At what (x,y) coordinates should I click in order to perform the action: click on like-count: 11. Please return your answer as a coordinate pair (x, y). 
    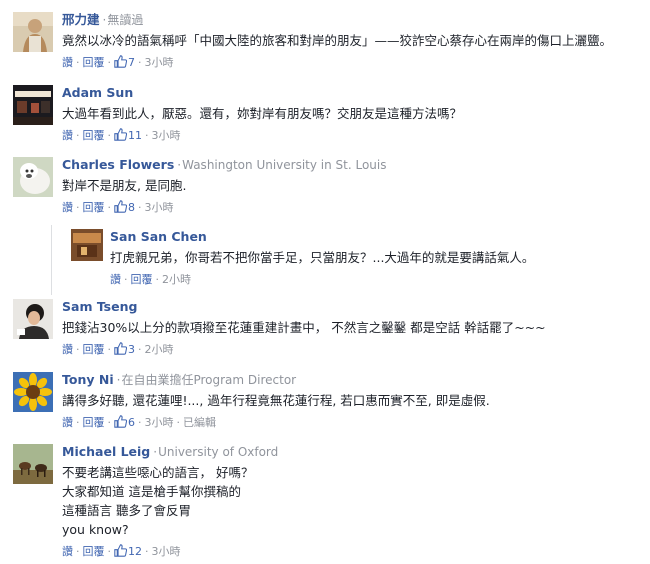
    Looking at the image, I should click on (135, 135).